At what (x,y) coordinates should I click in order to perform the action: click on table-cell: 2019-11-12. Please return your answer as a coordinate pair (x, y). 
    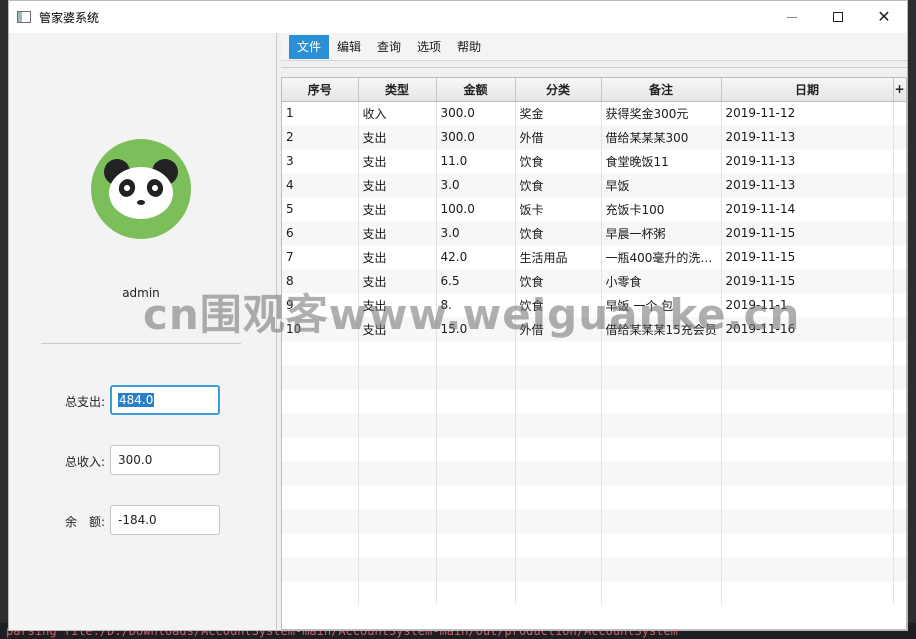
    Looking at the image, I should click on (807, 113).